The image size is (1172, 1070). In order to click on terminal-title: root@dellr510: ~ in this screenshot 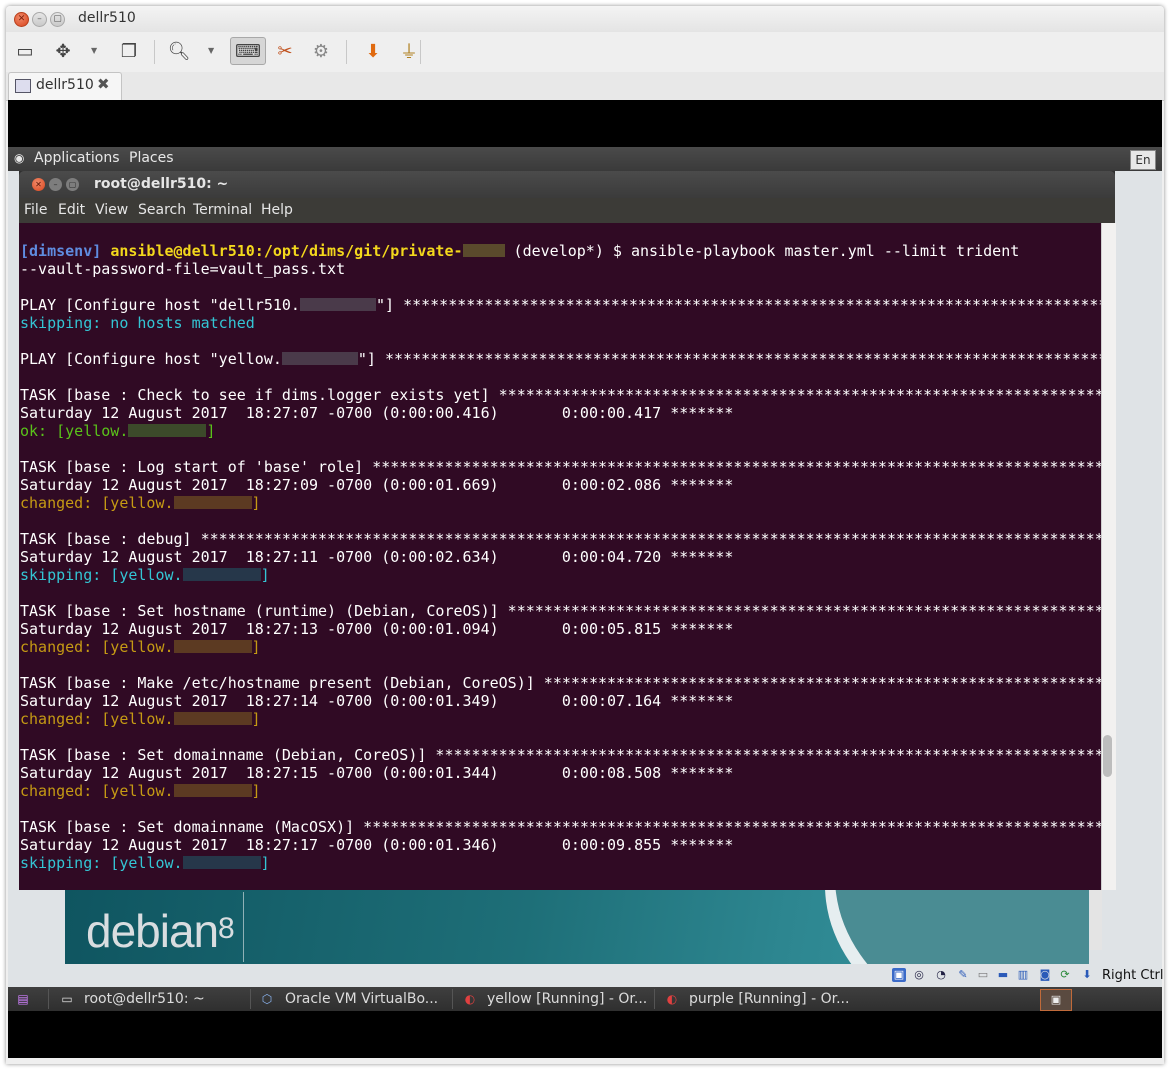, I will do `click(161, 184)`.